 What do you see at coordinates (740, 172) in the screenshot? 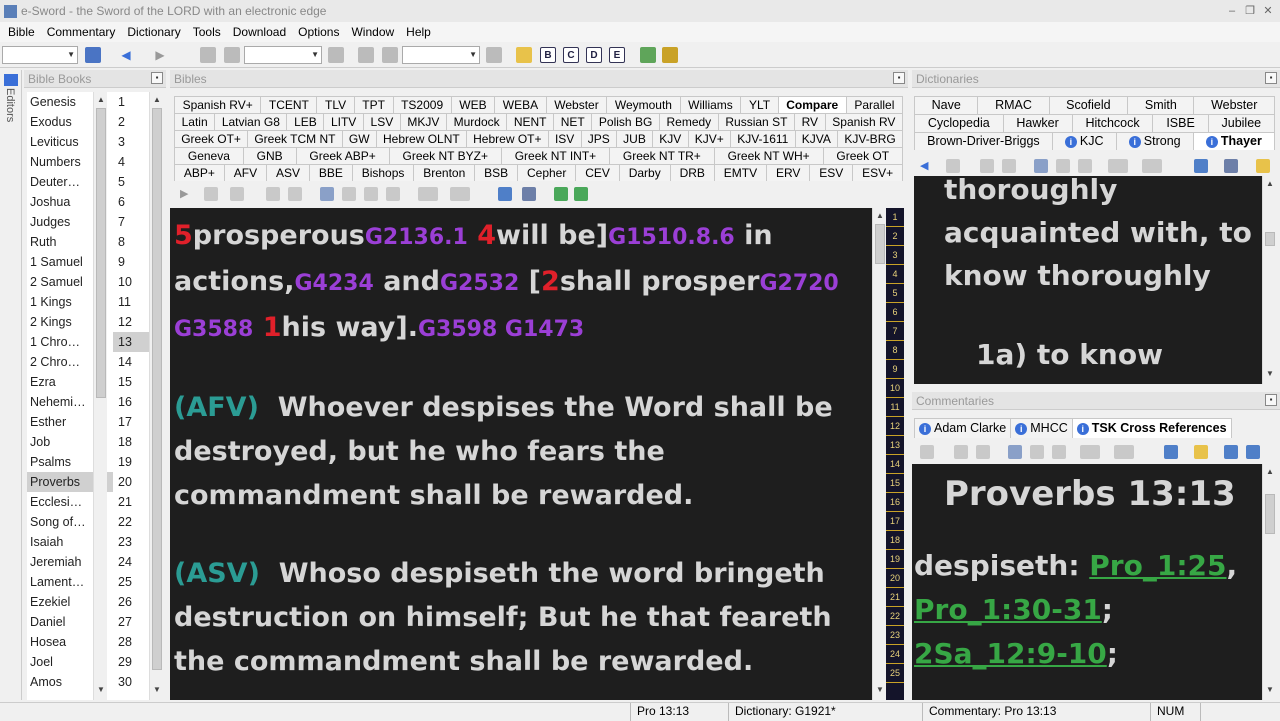
I see `tab-bible-version: EMTV` at bounding box center [740, 172].